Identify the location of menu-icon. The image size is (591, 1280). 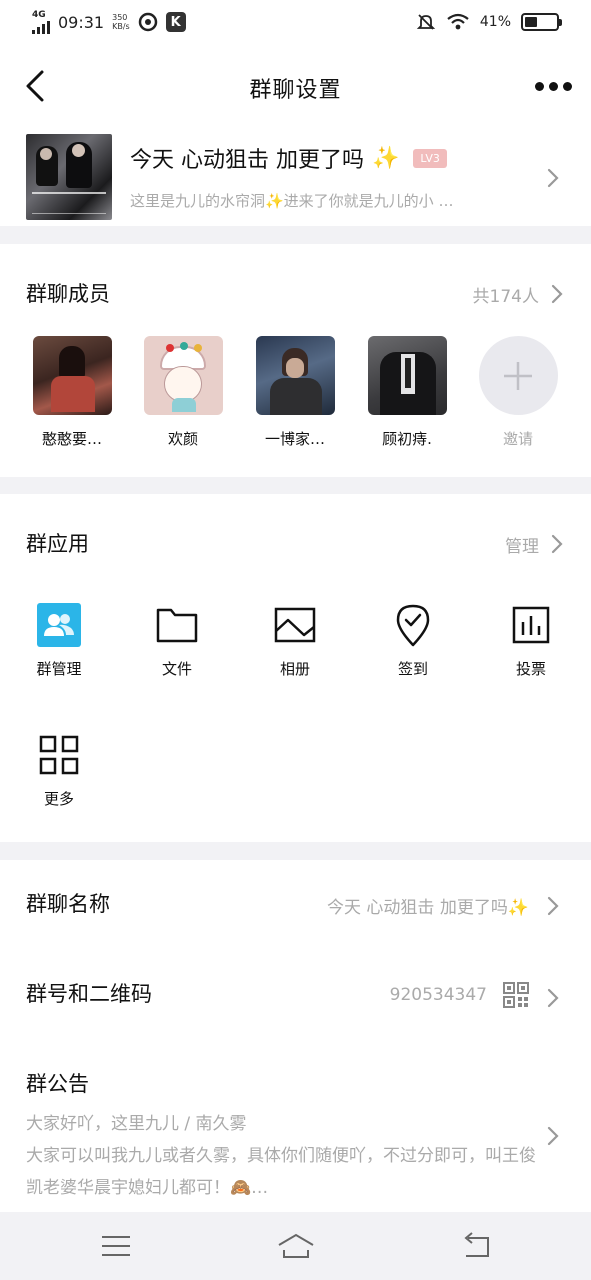
(116, 1246).